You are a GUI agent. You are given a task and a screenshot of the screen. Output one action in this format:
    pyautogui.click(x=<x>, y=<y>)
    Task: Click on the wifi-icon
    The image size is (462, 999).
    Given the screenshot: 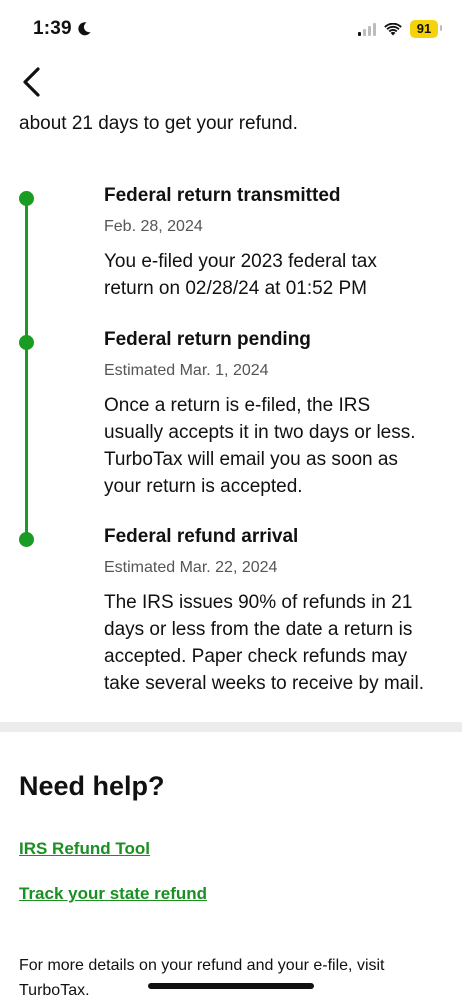 What is the action you would take?
    pyautogui.click(x=393, y=28)
    